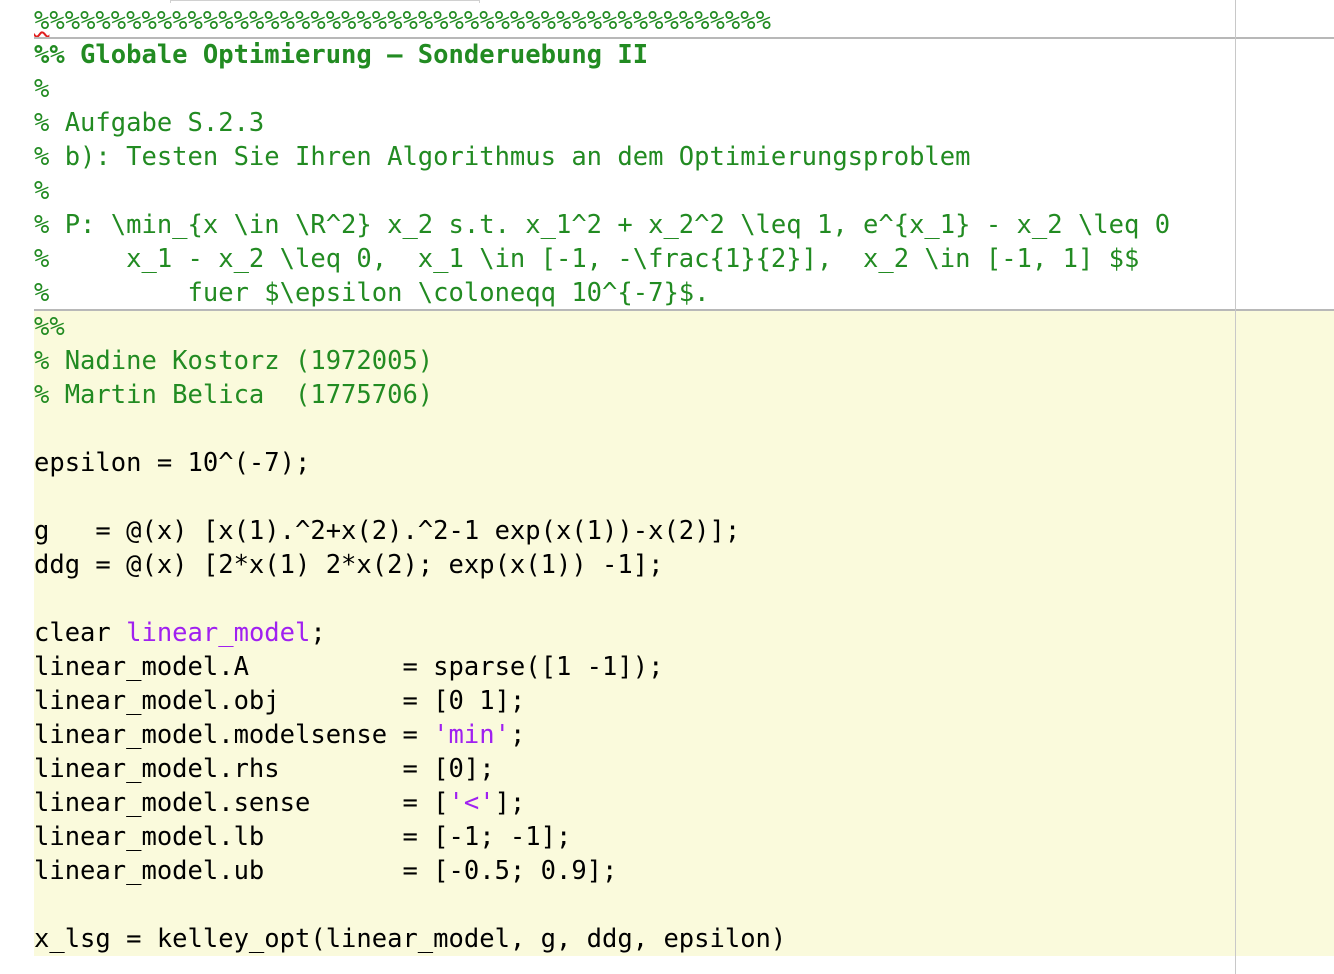  I want to click on string-token: '<', so click(471, 803).